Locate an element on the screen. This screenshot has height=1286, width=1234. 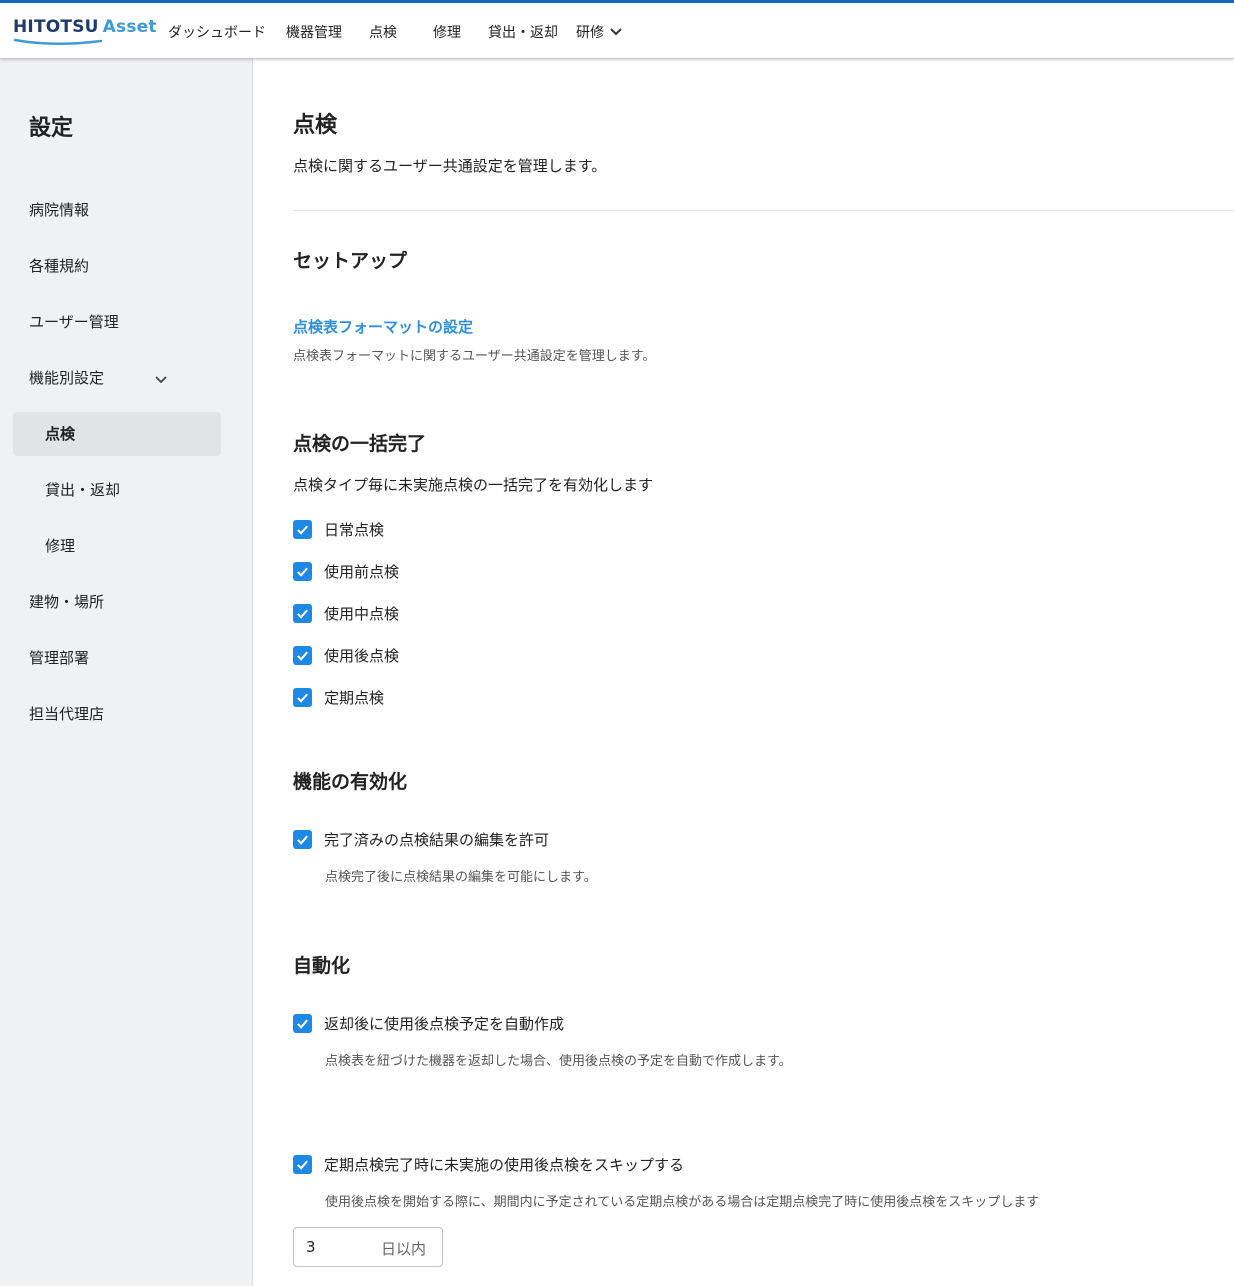
sidebar-item-departments: 管理部署 is located at coordinates (59, 657).